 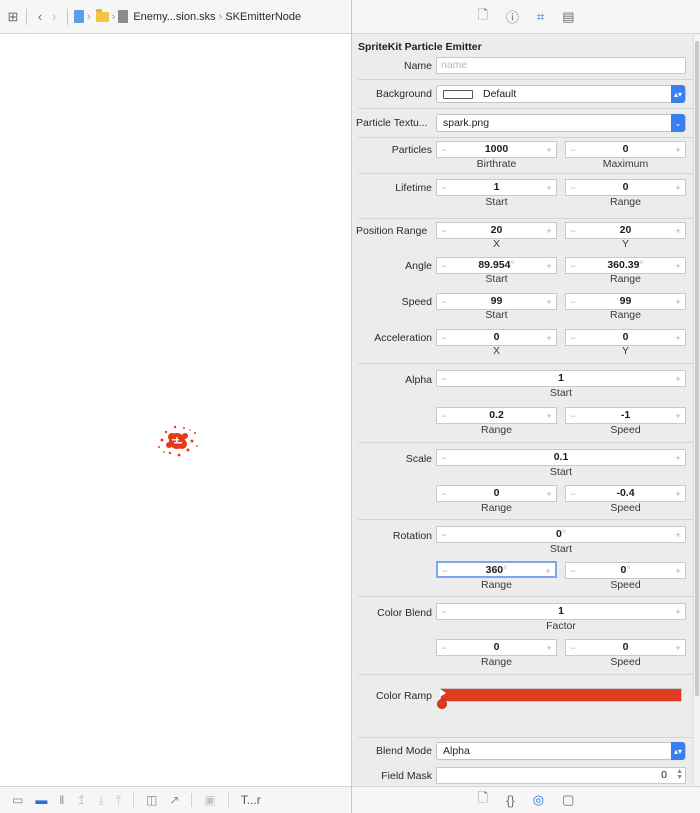 What do you see at coordinates (512, 16) in the screenshot?
I see `help-icon: ⓘ` at bounding box center [512, 16].